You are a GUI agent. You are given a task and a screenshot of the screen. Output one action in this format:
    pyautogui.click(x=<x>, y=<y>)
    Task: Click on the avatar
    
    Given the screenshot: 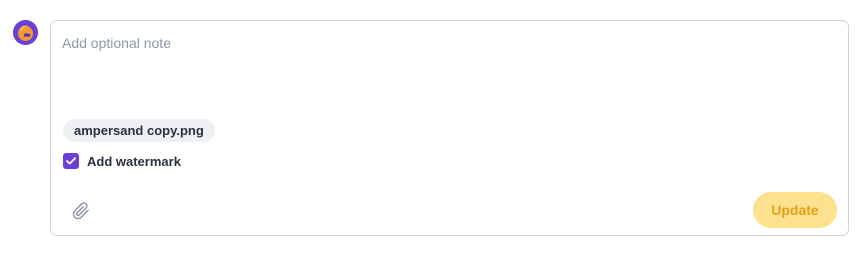 What is the action you would take?
    pyautogui.click(x=25, y=32)
    